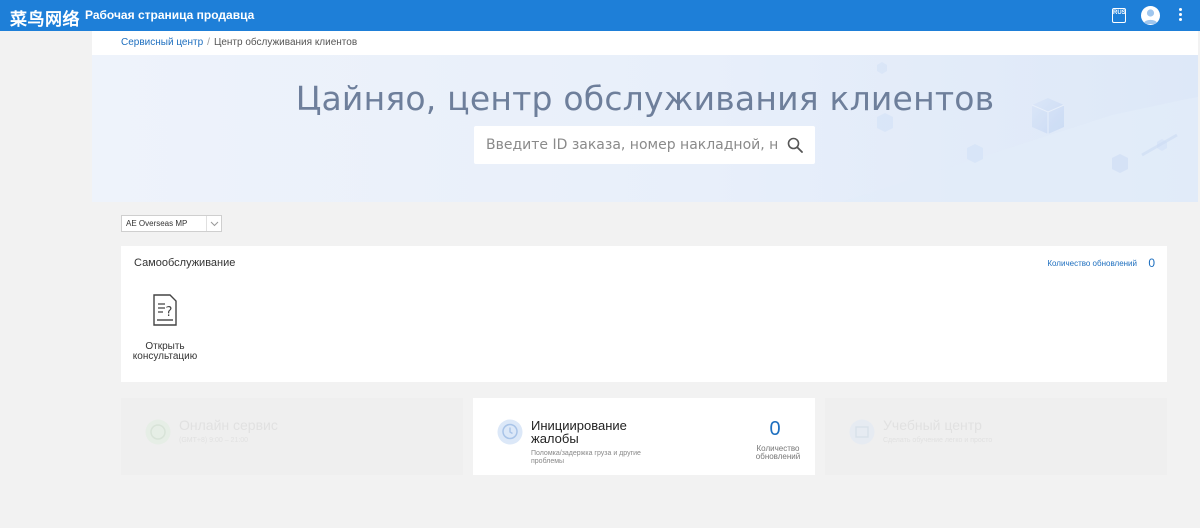 The image size is (1200, 528). I want to click on user-icon, so click(1150, 16).